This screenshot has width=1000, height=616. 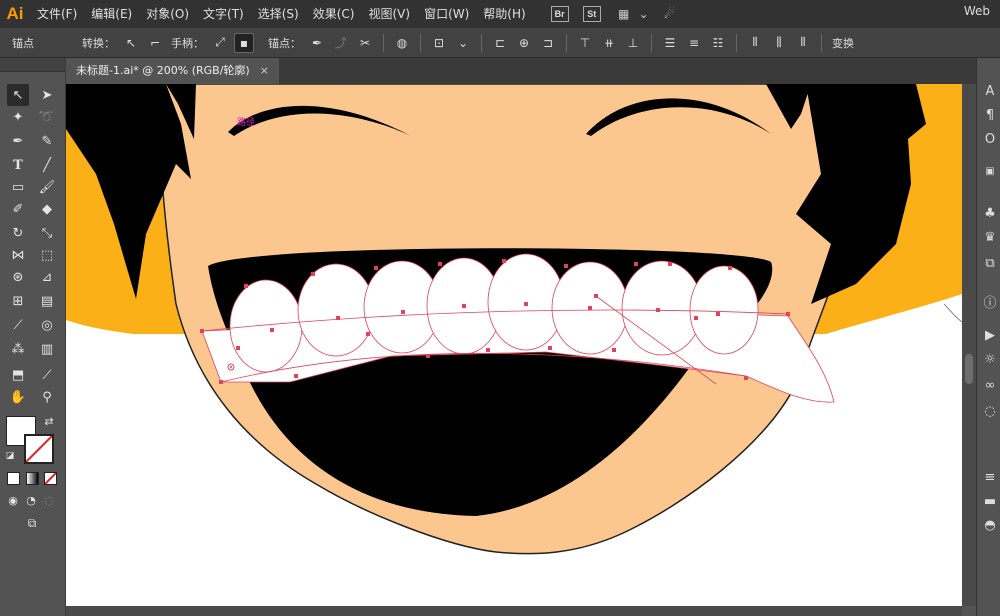 What do you see at coordinates (32, 478) in the screenshot?
I see `gradient-mode-icon` at bounding box center [32, 478].